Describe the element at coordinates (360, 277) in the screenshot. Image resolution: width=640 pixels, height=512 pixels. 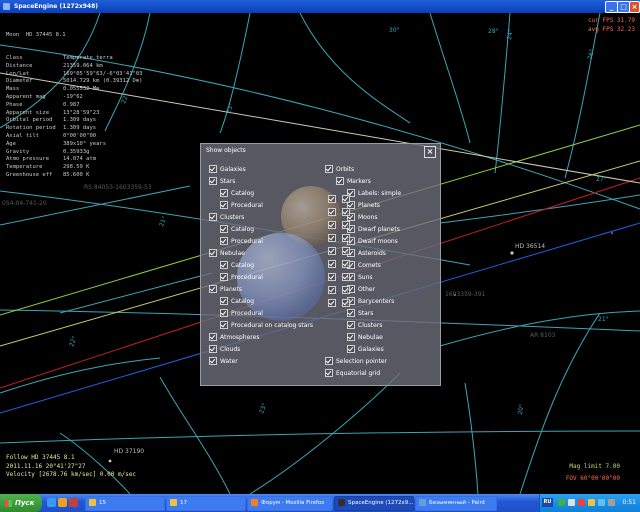
I see `show-suns-option: Suns` at that location.